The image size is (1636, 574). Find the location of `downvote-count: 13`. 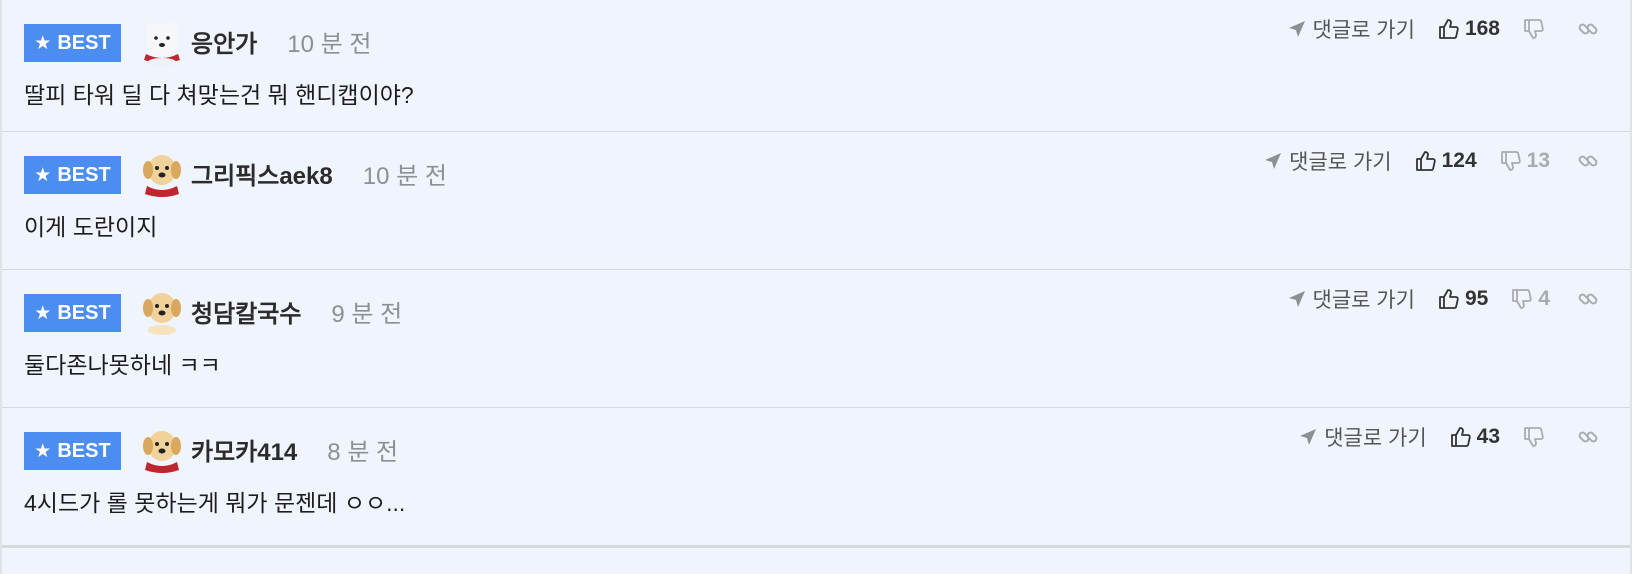

downvote-count: 13 is located at coordinates (1538, 160).